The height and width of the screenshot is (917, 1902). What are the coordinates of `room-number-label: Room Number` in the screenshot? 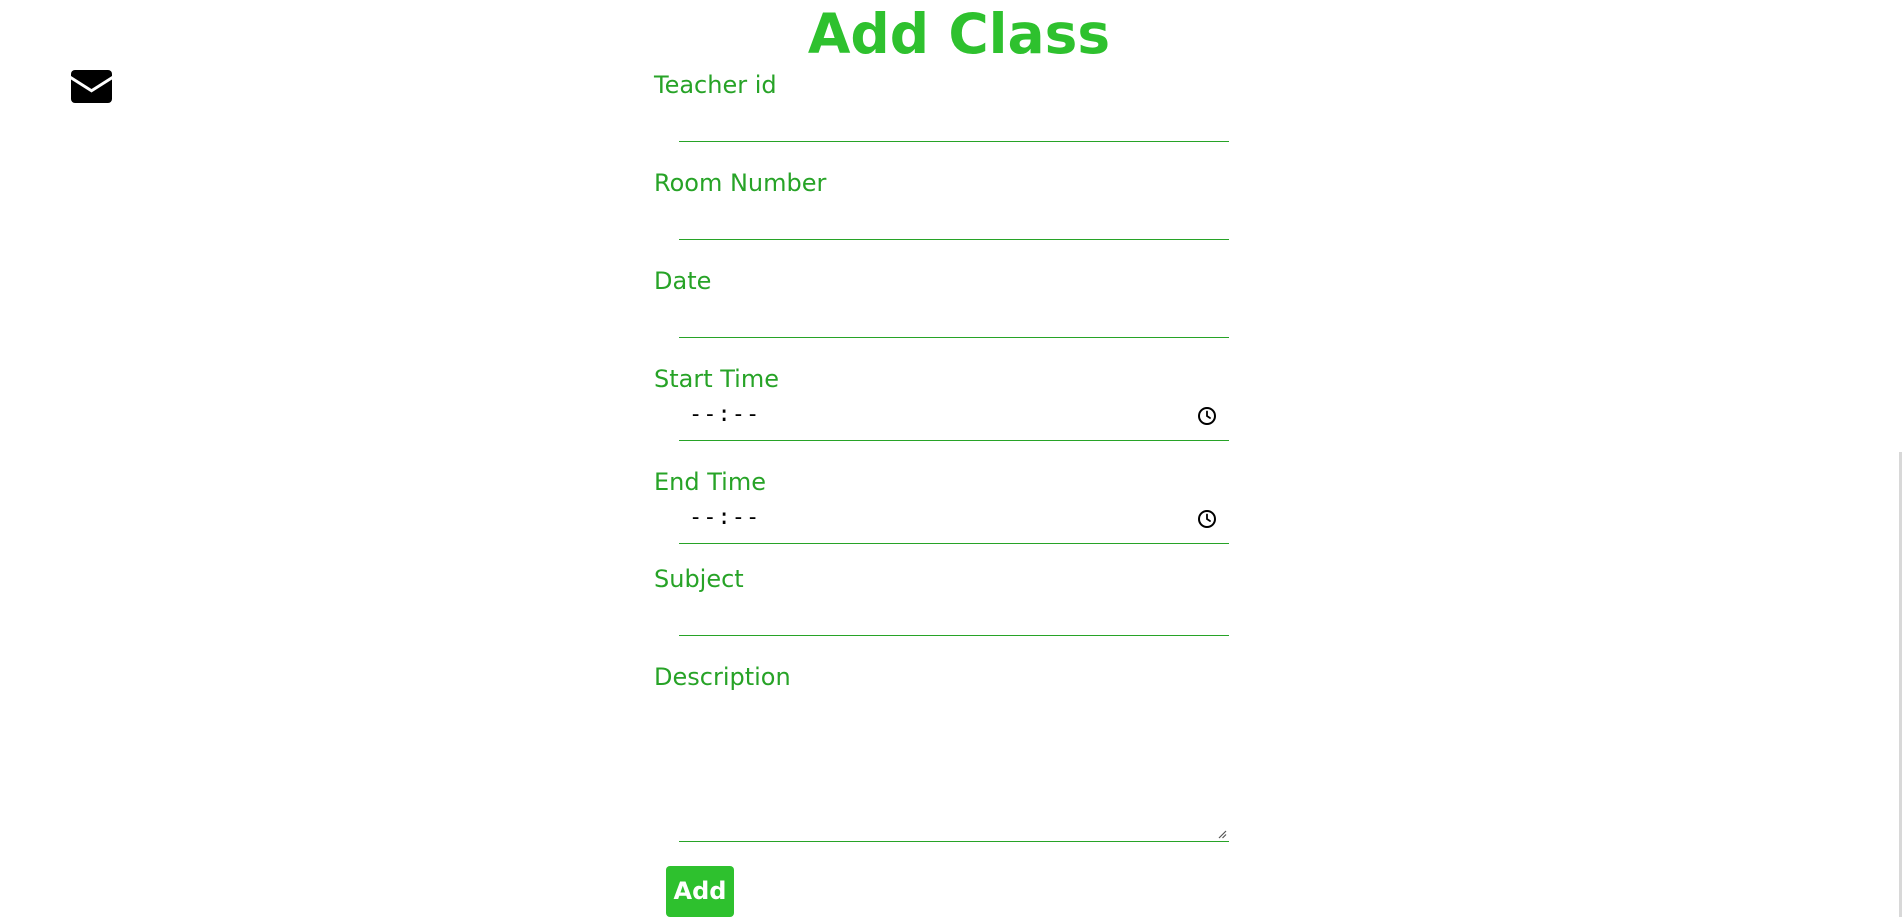 It's located at (740, 183).